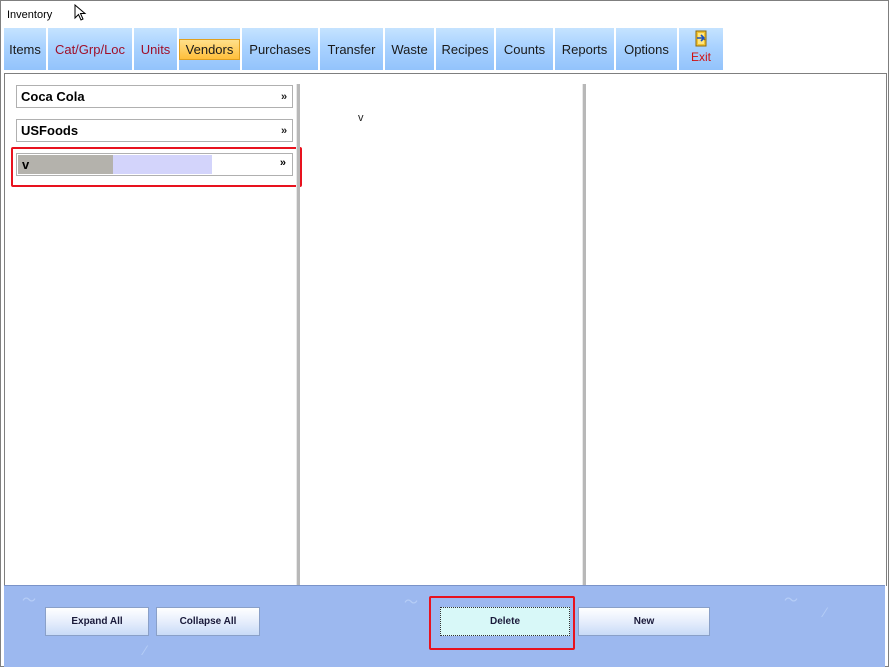 The width and height of the screenshot is (889, 667). I want to click on tab-label: Transfer, so click(351, 49).